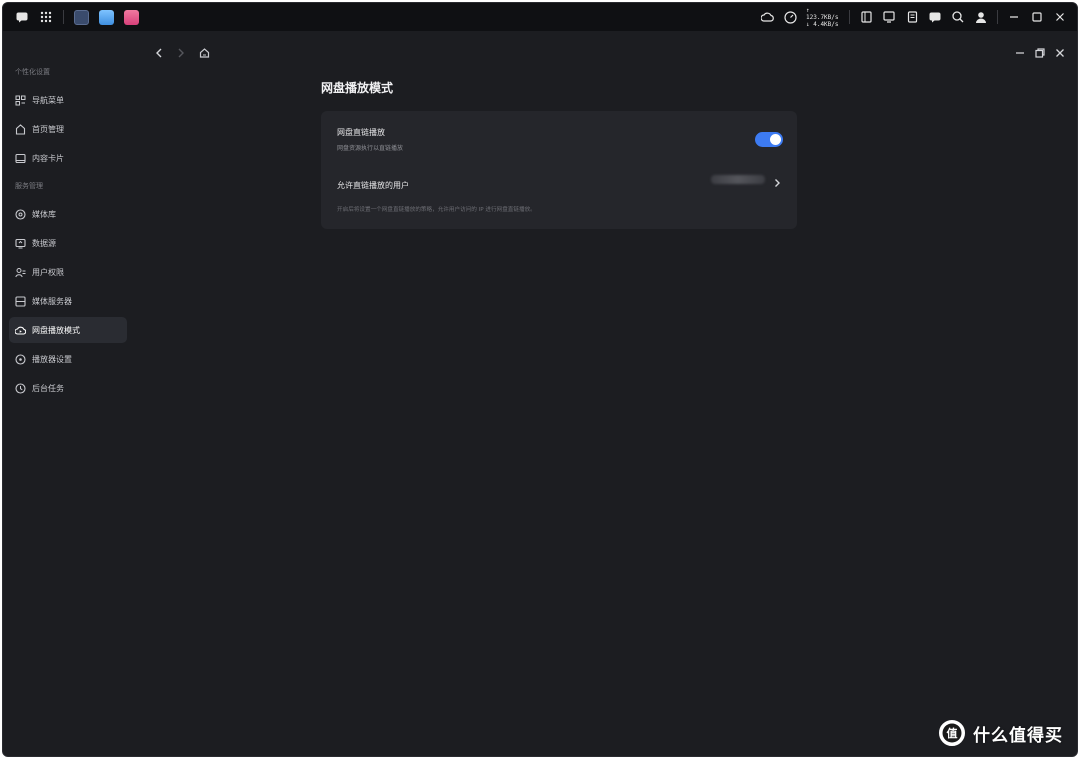  I want to click on sidebar-group-title: 个性化设置, so click(32, 72).